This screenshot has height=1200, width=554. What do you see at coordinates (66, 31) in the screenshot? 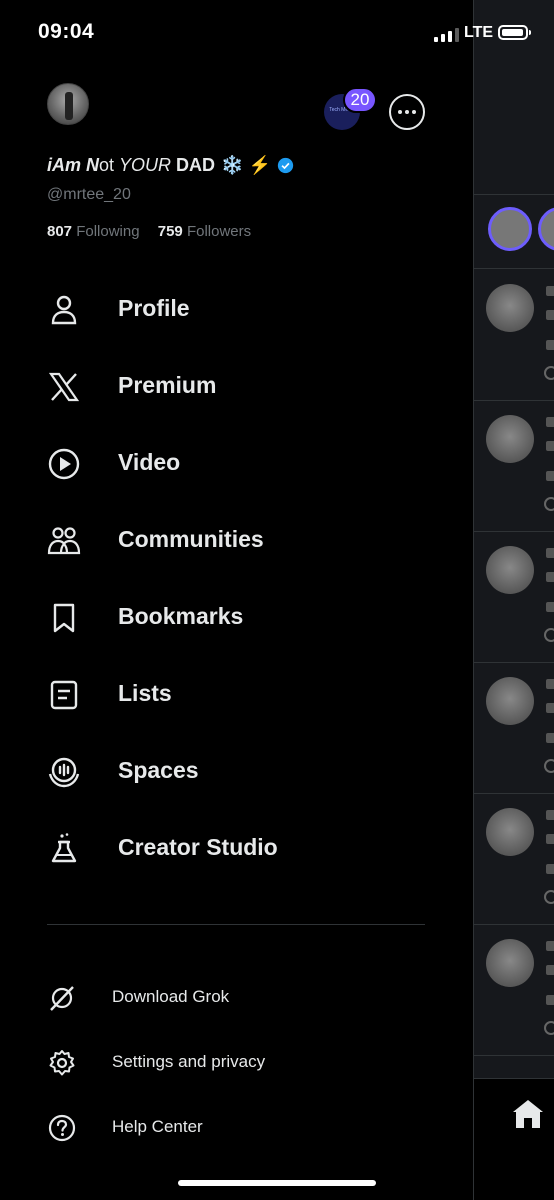
I see `status-time: 09:04` at bounding box center [66, 31].